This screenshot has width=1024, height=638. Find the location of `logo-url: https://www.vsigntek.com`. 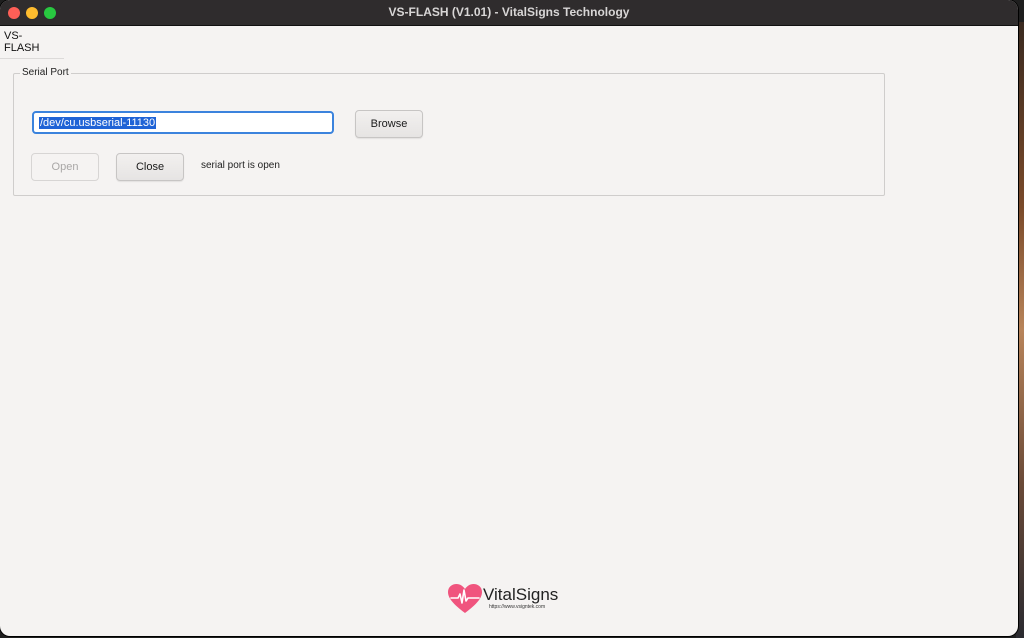

logo-url: https://www.vsigntek.com is located at coordinates (517, 607).